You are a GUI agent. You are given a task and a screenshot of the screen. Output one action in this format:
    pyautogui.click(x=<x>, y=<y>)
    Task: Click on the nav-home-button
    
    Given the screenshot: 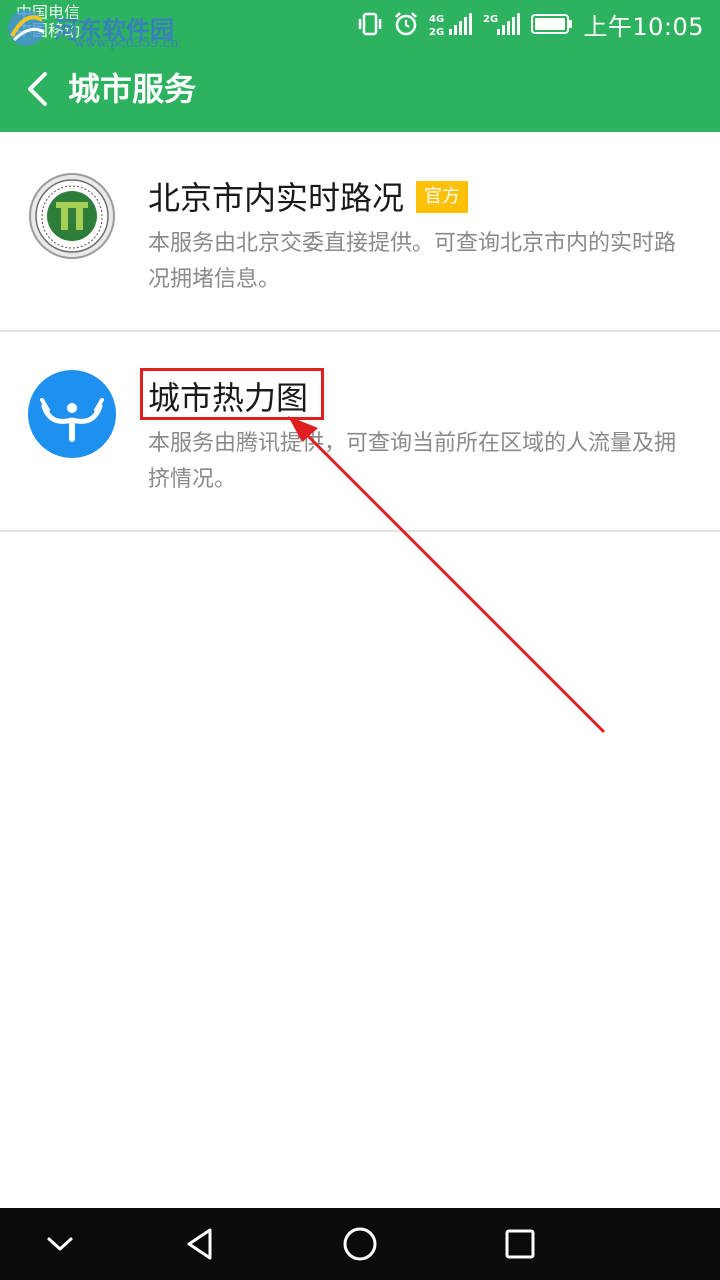 What is the action you would take?
    pyautogui.click(x=360, y=1244)
    